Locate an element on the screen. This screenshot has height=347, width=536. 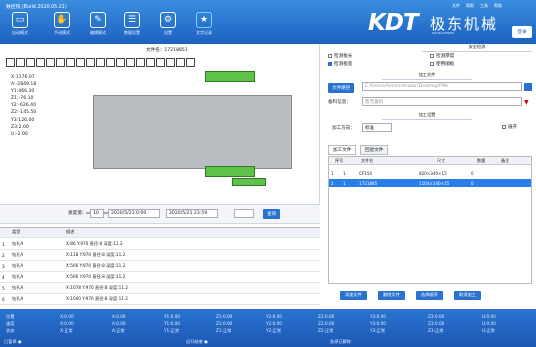
status-cell: Y3:正常 is located at coordinates (378, 330).